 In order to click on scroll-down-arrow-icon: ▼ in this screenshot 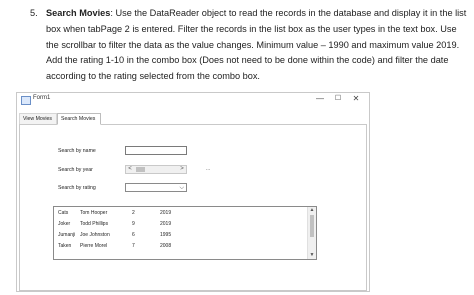, I will do `click(312, 255)`.